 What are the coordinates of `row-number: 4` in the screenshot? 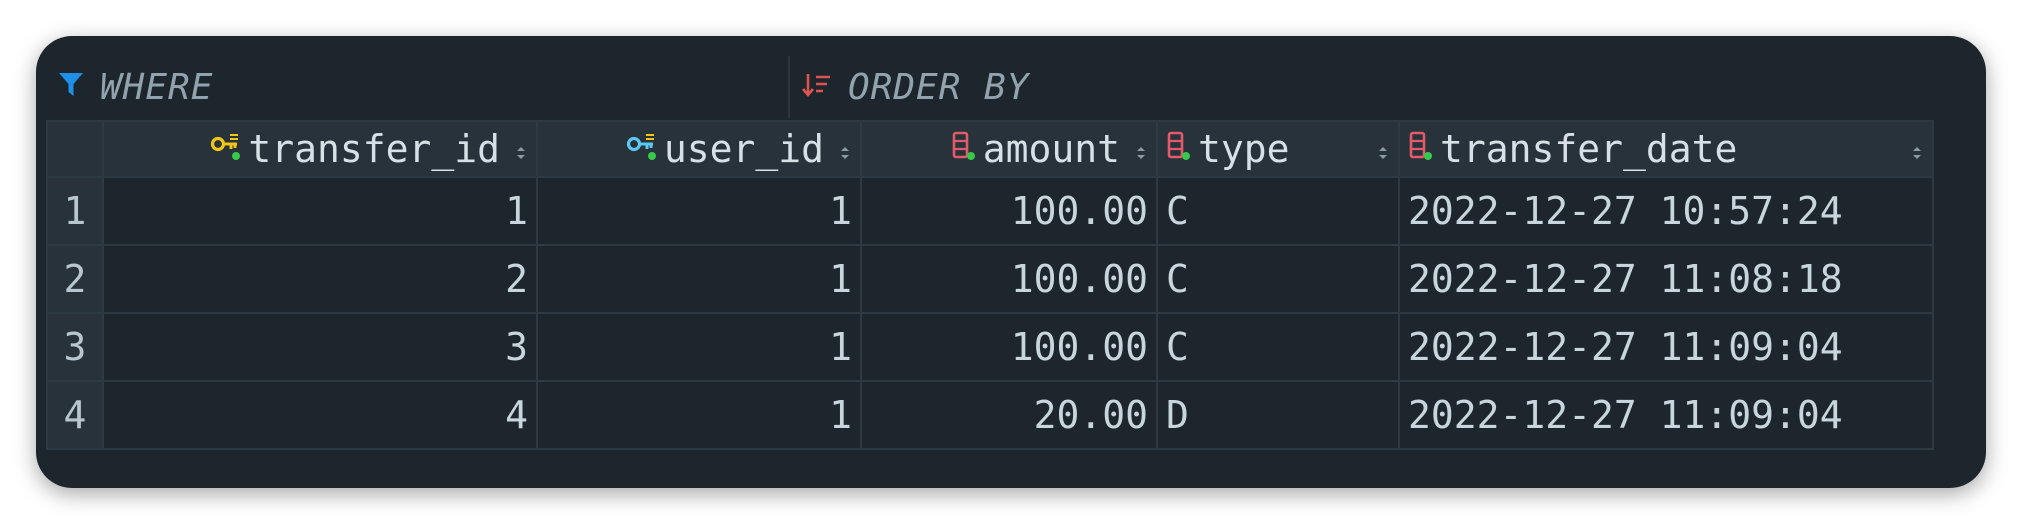 It's located at (75, 415).